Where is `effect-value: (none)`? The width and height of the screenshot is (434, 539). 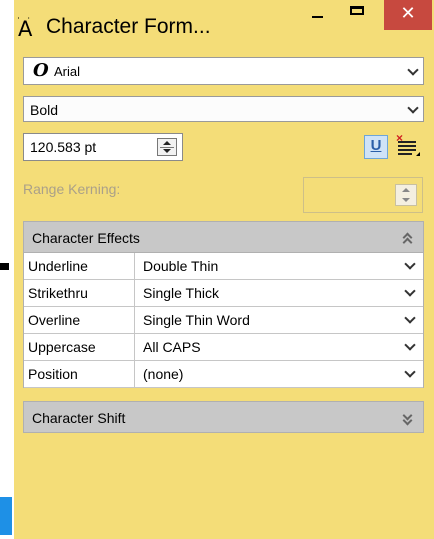 effect-value: (none) is located at coordinates (163, 374).